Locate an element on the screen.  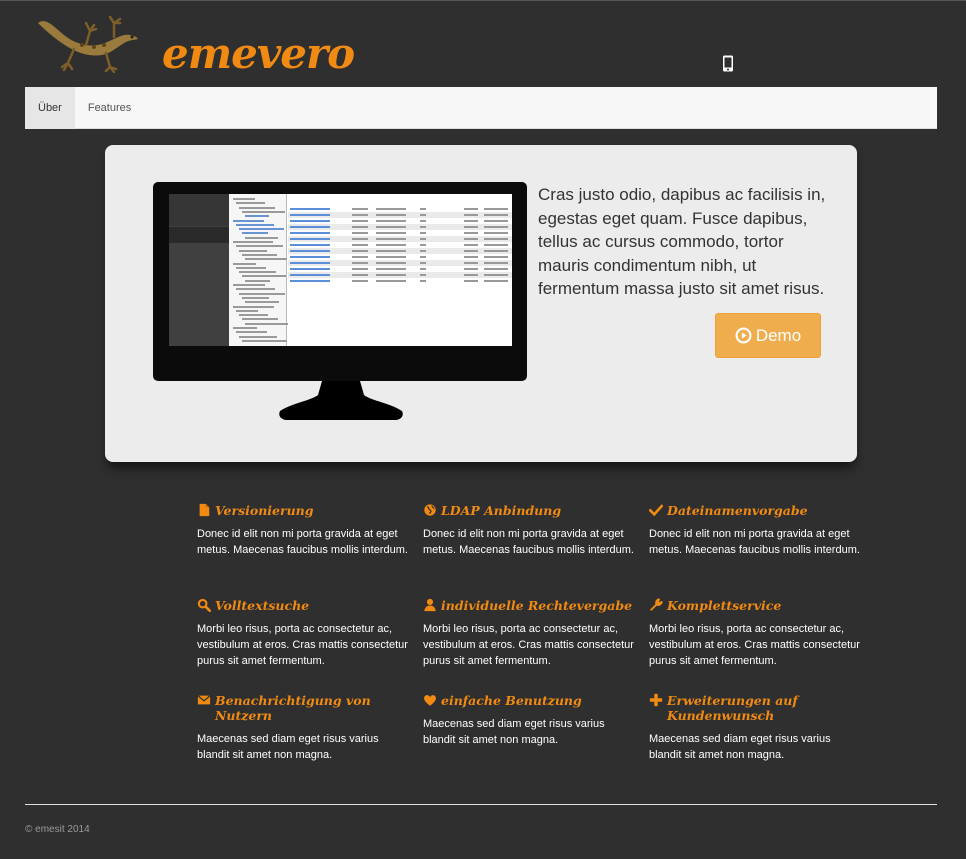
feature-title-text: einfache Benutzung is located at coordinates (511, 700).